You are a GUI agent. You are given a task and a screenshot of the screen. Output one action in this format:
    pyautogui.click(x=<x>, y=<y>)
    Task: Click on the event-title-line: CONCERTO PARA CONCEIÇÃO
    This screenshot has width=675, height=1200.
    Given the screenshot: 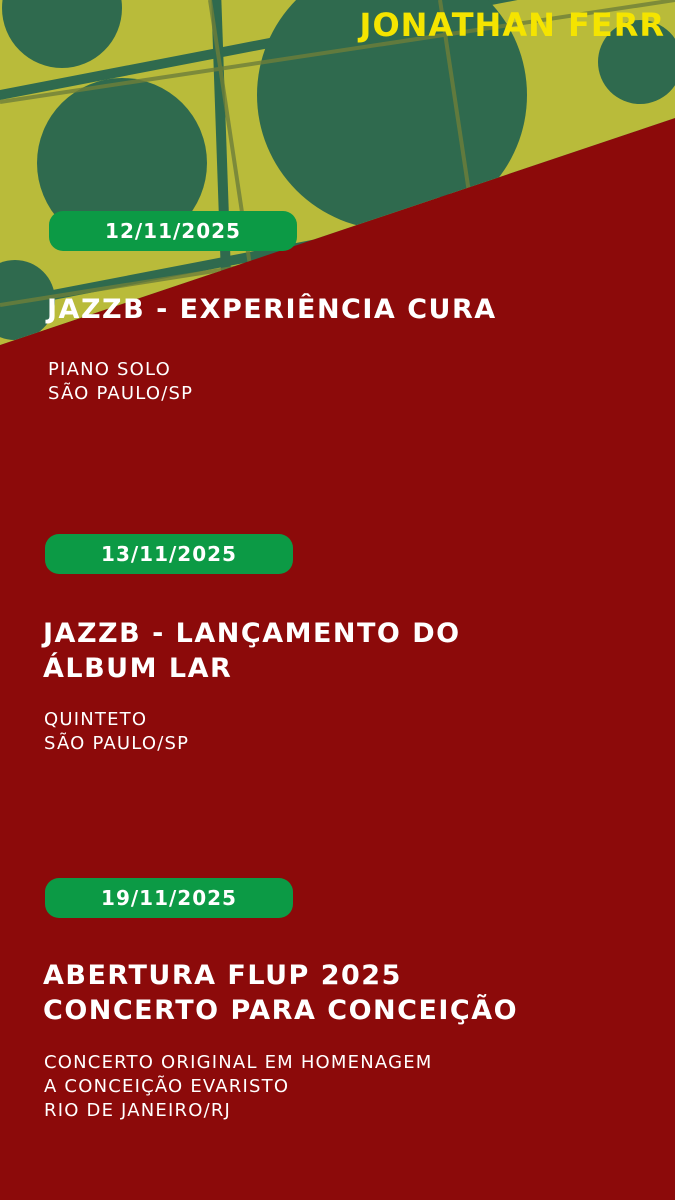 What is the action you would take?
    pyautogui.click(x=281, y=1010)
    